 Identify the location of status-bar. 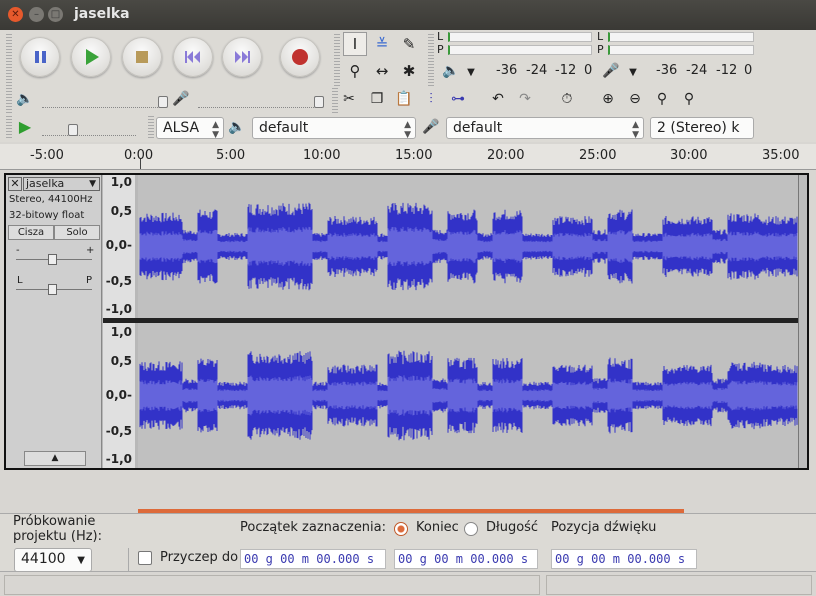
(408, 583).